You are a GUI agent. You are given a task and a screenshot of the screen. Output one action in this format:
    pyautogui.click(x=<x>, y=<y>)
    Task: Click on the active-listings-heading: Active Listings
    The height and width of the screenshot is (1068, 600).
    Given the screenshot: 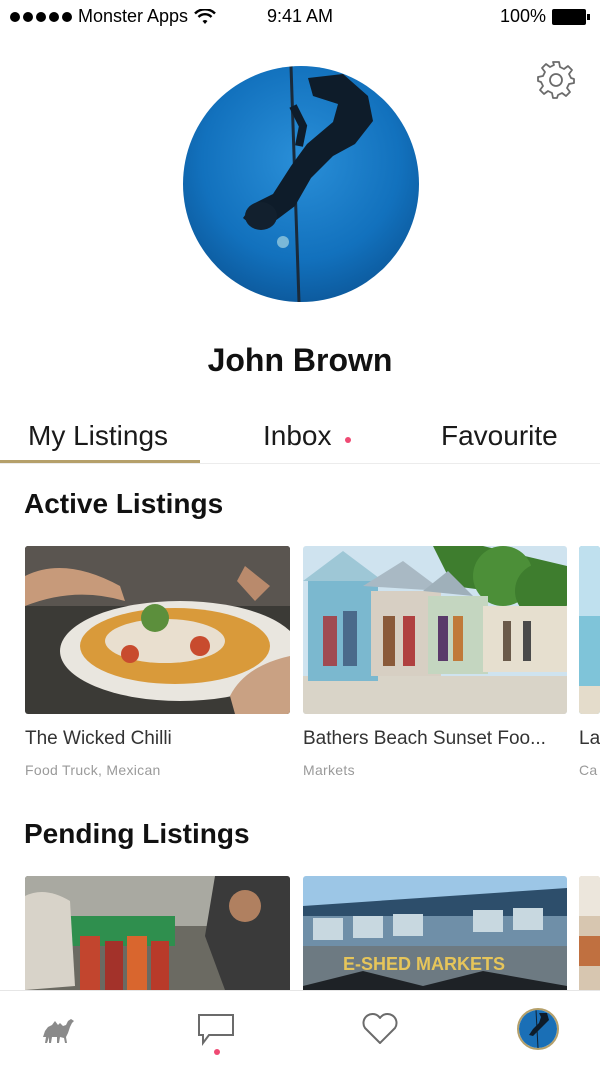 What is the action you would take?
    pyautogui.click(x=124, y=503)
    